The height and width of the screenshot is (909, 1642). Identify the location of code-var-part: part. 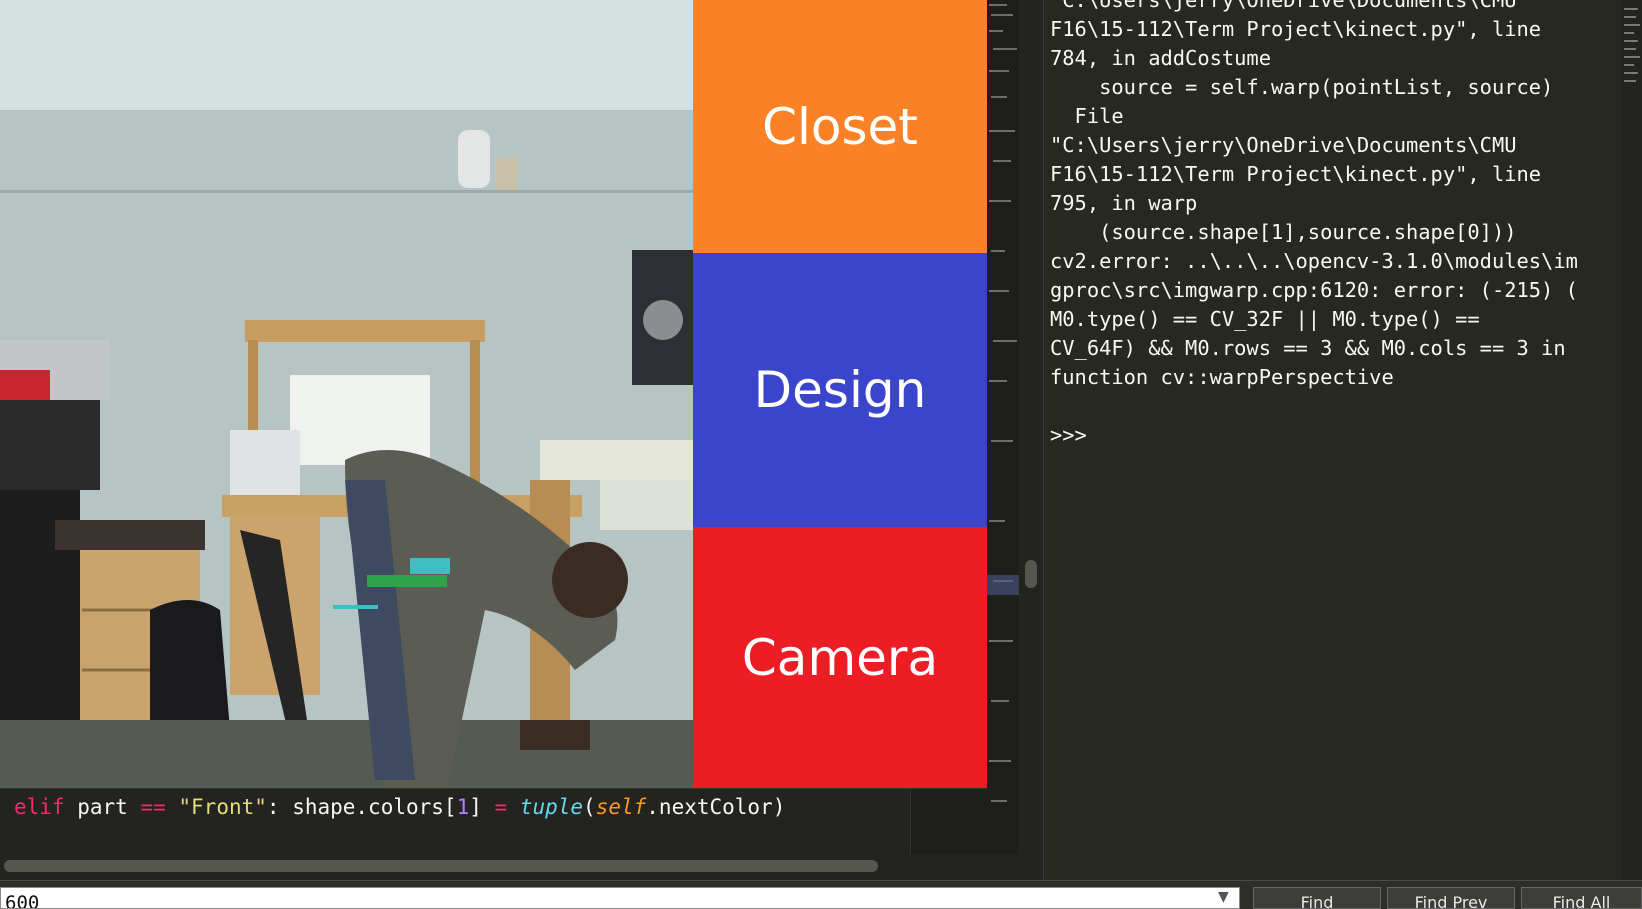
(102, 807).